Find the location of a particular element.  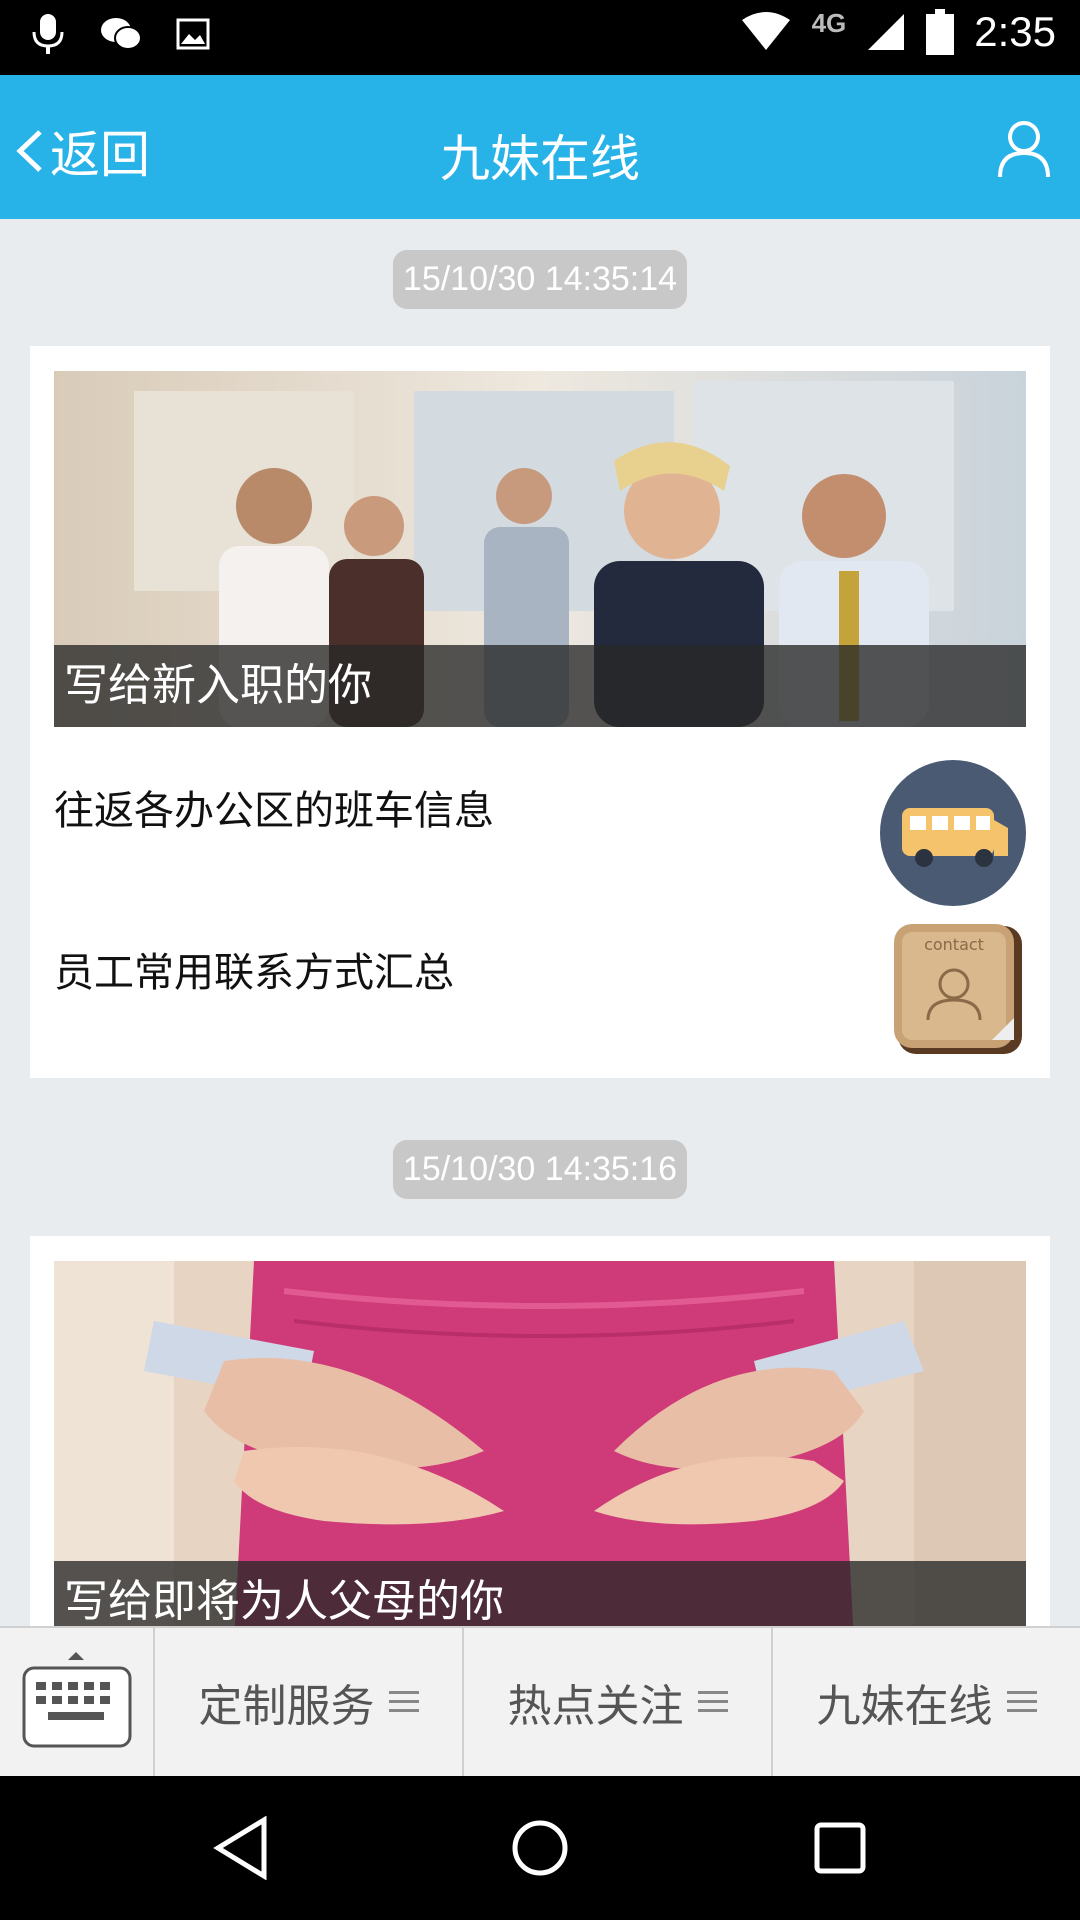

tab-label: 定制服务 is located at coordinates (286, 1706).